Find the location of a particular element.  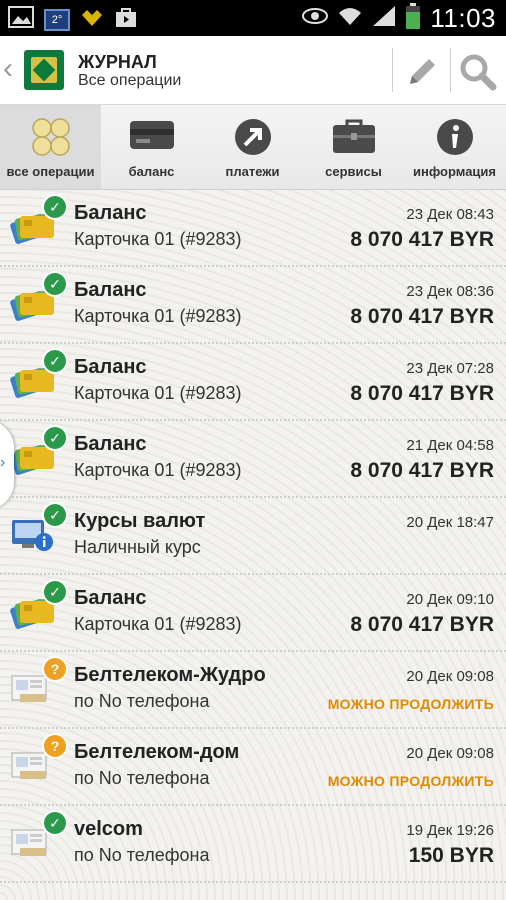

back-icon: ‹ is located at coordinates (8, 69).